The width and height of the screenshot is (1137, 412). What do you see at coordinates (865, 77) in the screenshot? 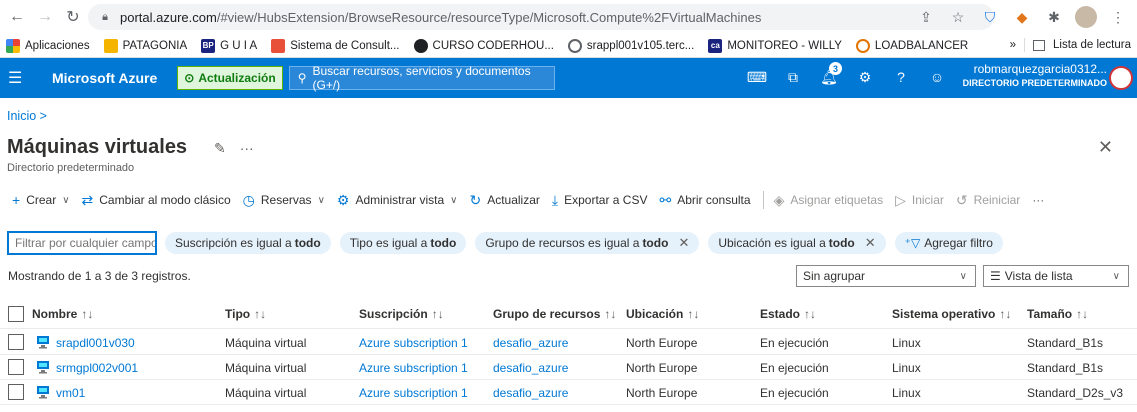
I see `settings-gear-icon: ⚙` at bounding box center [865, 77].